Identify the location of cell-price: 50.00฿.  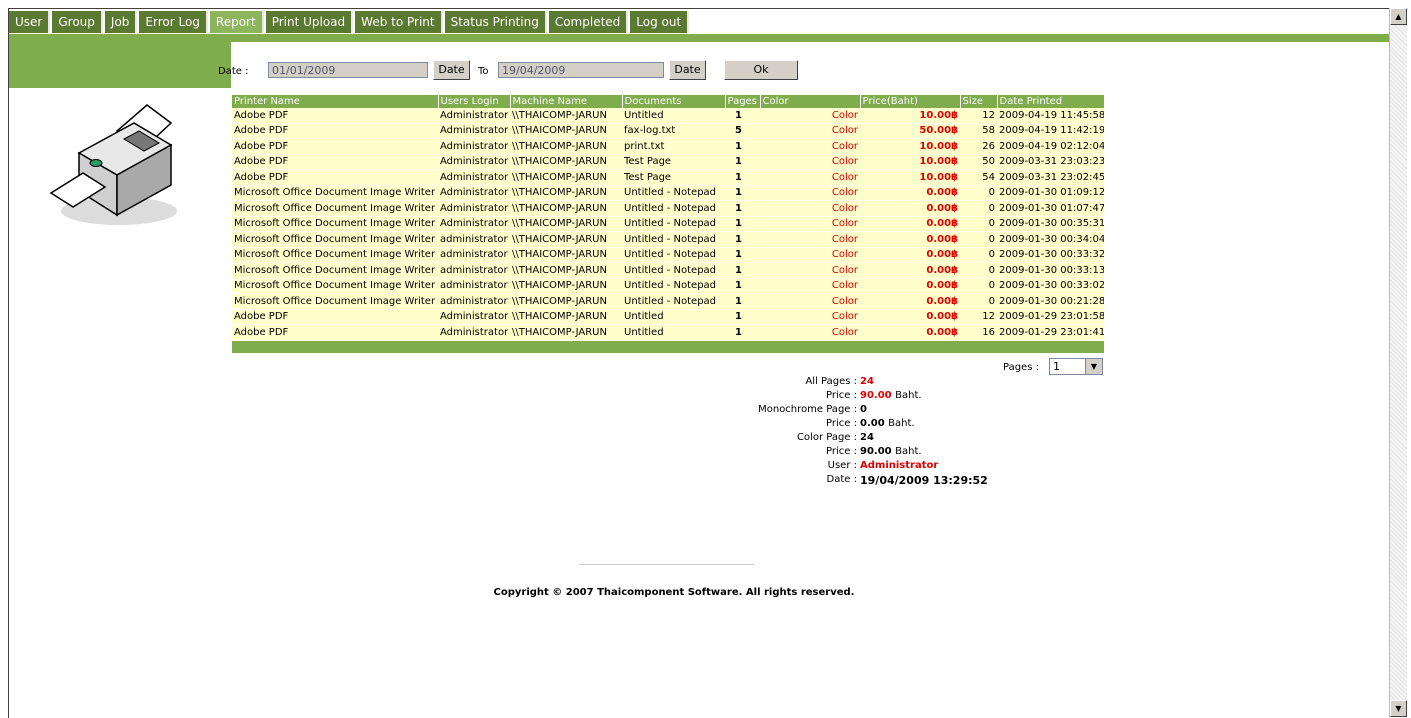
(910, 131).